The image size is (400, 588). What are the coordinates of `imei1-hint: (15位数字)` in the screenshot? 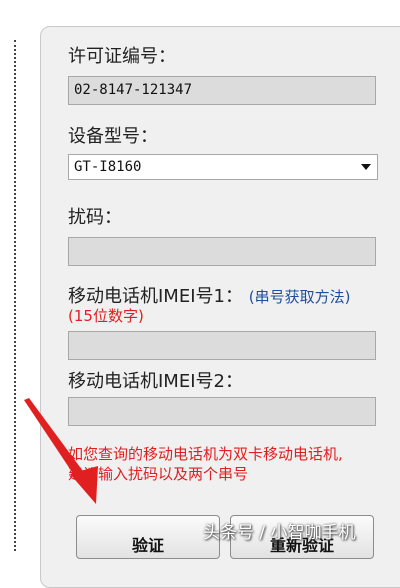 It's located at (106, 316).